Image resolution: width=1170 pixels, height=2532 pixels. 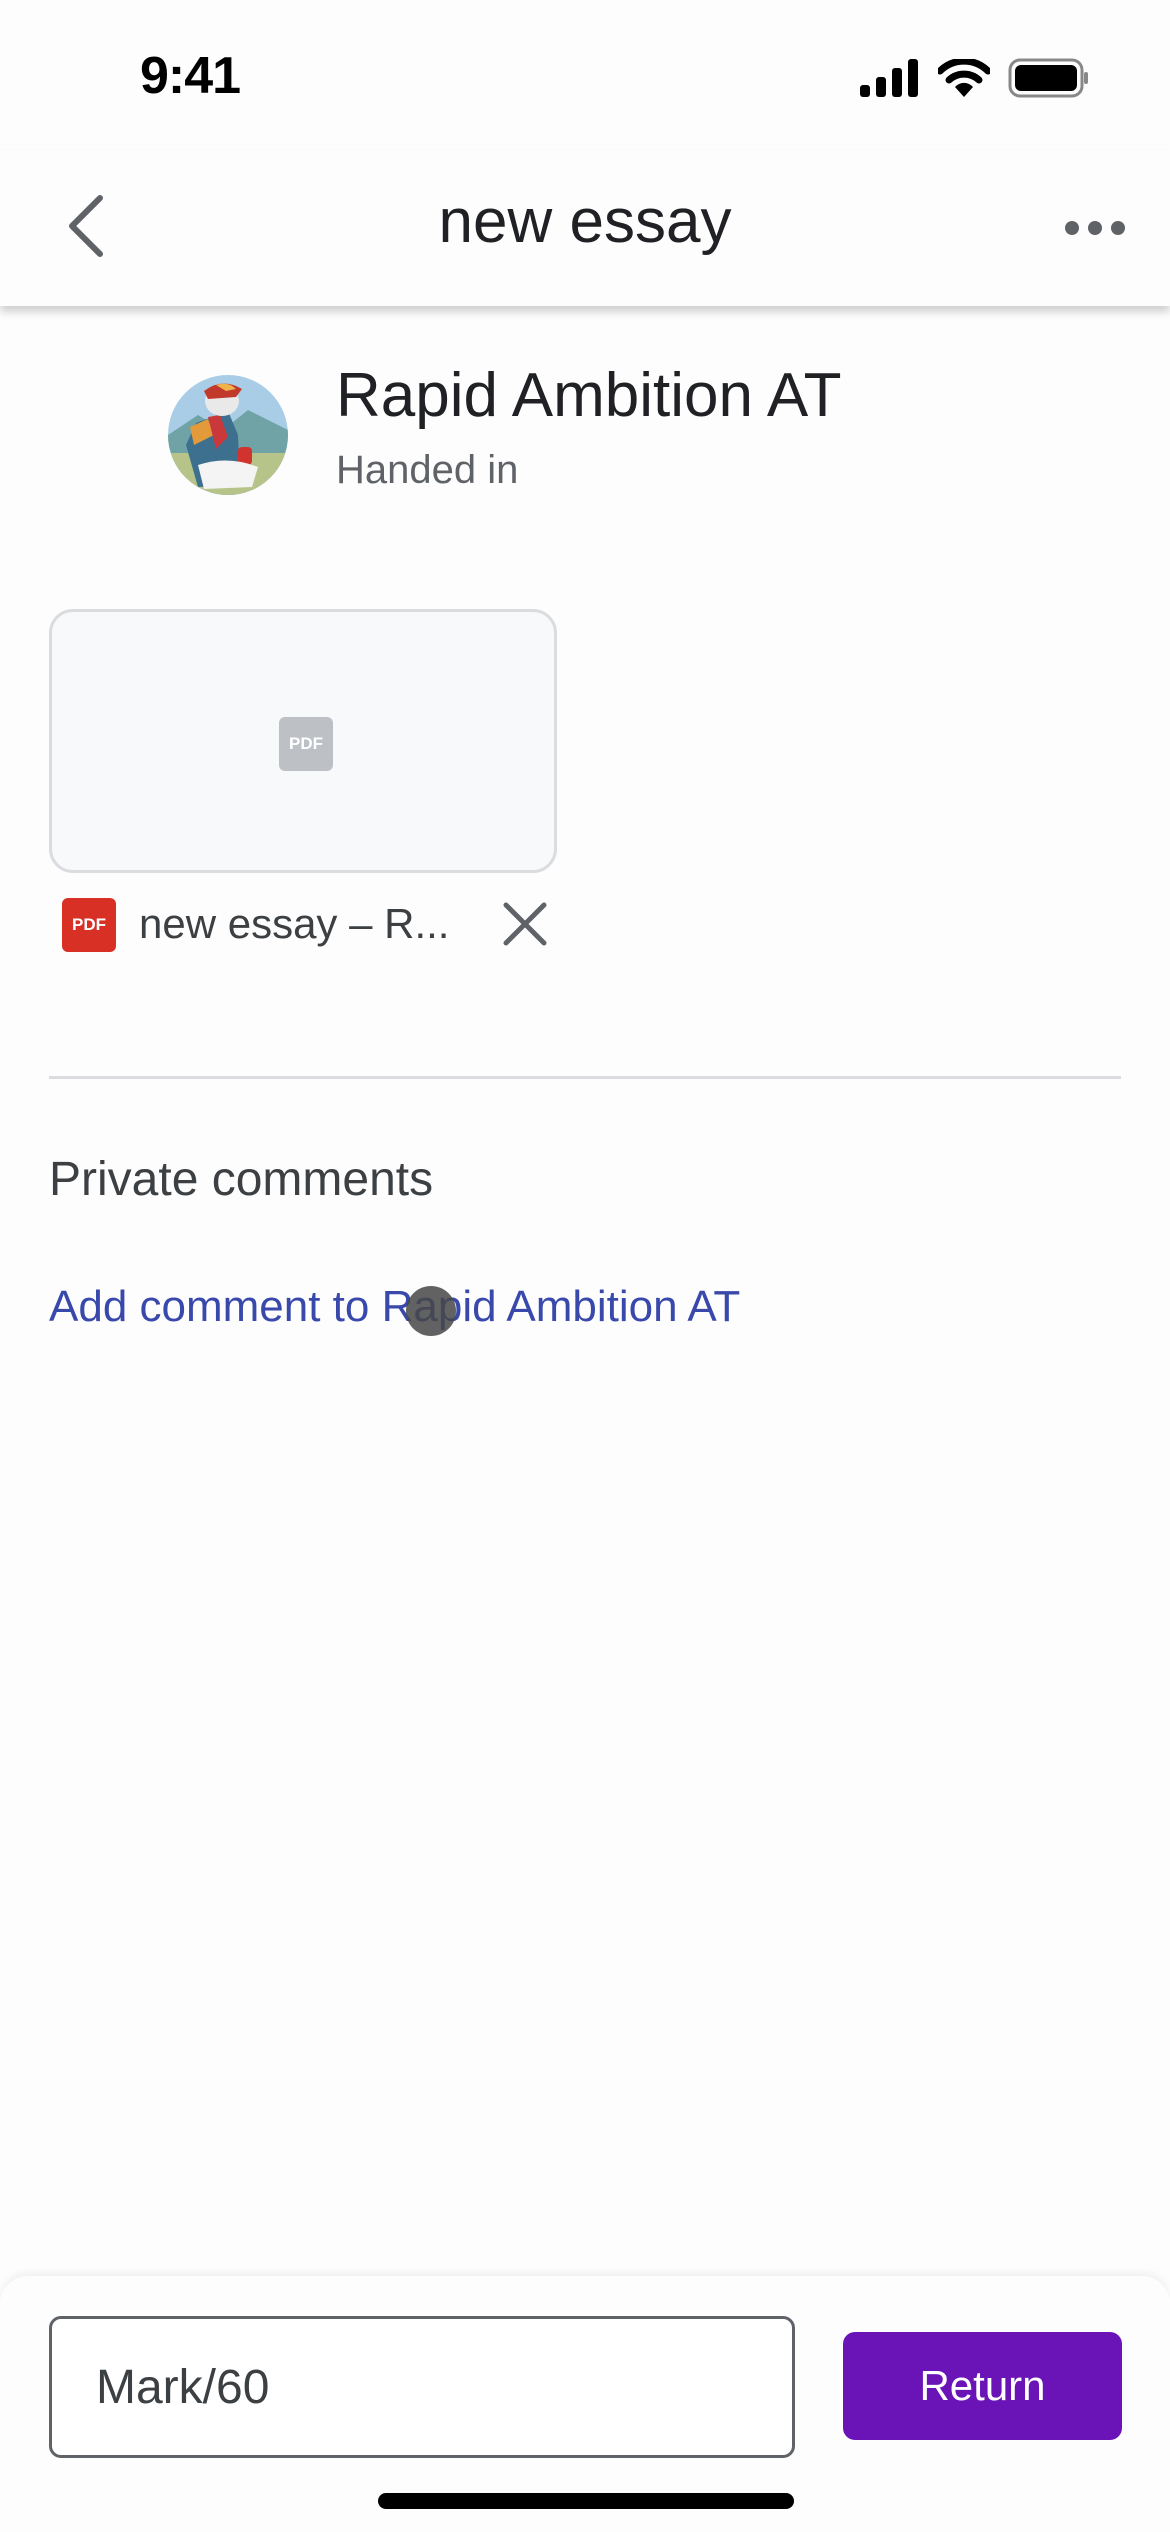 What do you see at coordinates (964, 78) in the screenshot?
I see `wifi-icon` at bounding box center [964, 78].